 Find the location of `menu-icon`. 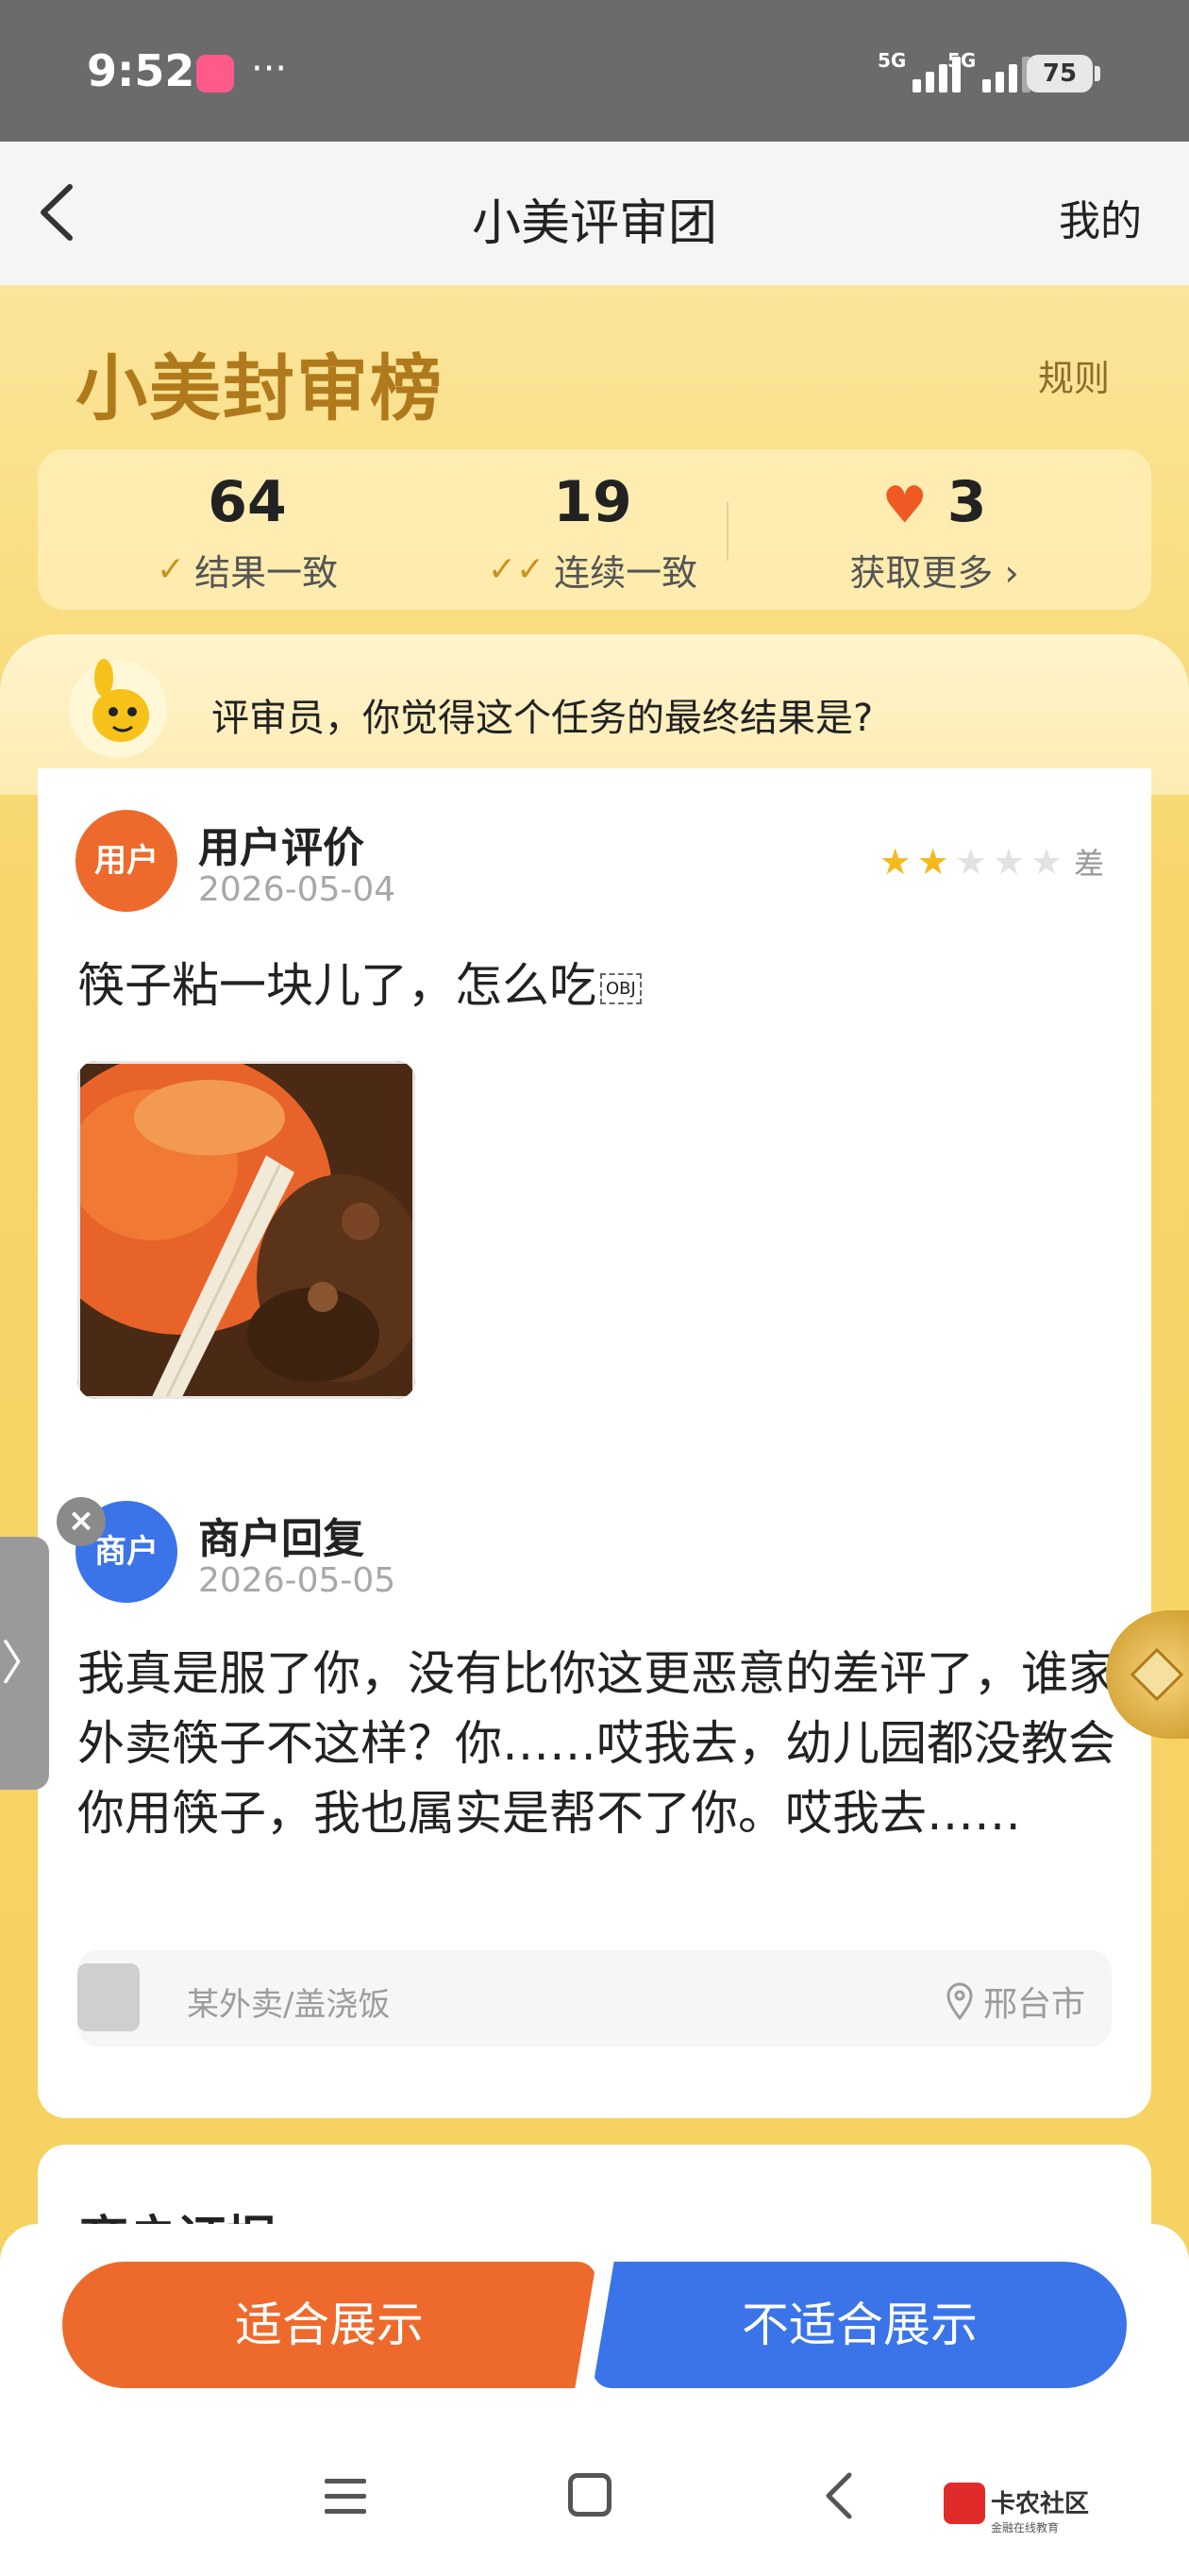

menu-icon is located at coordinates (346, 2502).